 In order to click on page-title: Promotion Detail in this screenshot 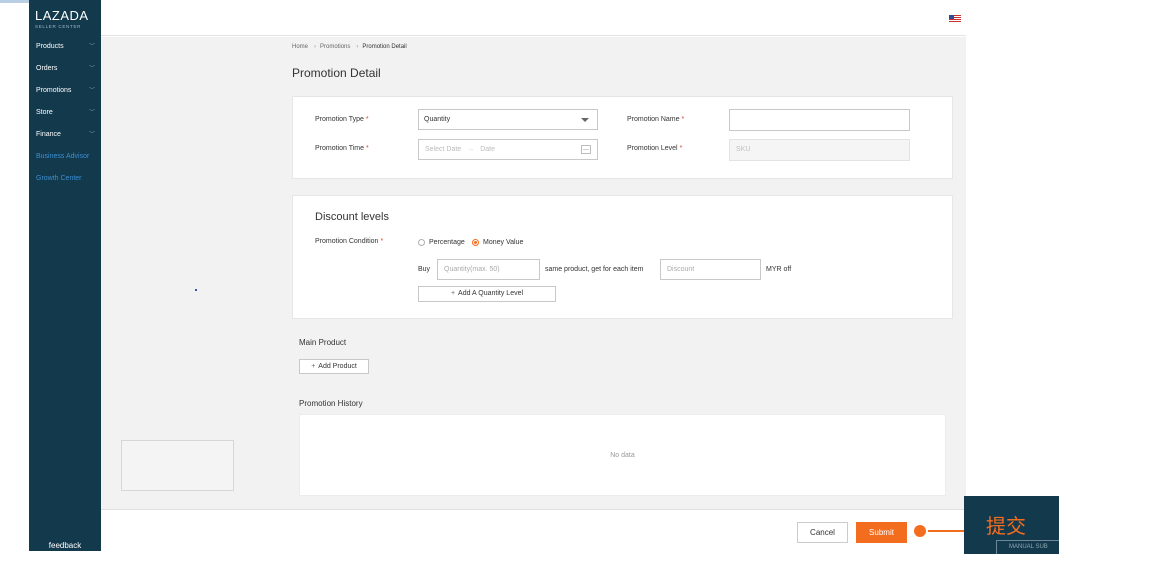, I will do `click(336, 73)`.